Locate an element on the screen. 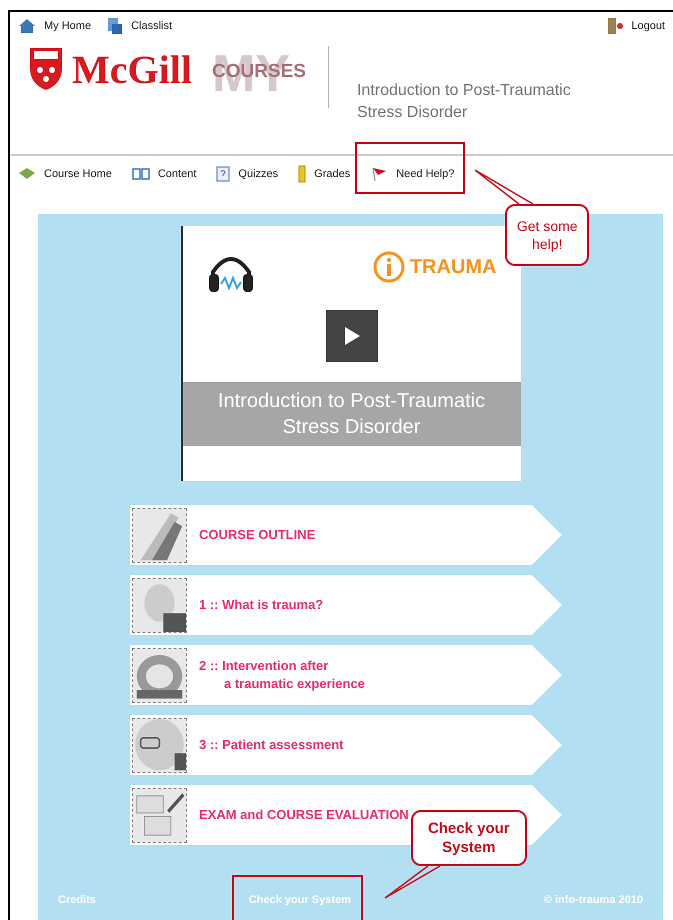  brand-logo: TRAUMA is located at coordinates (453, 267).